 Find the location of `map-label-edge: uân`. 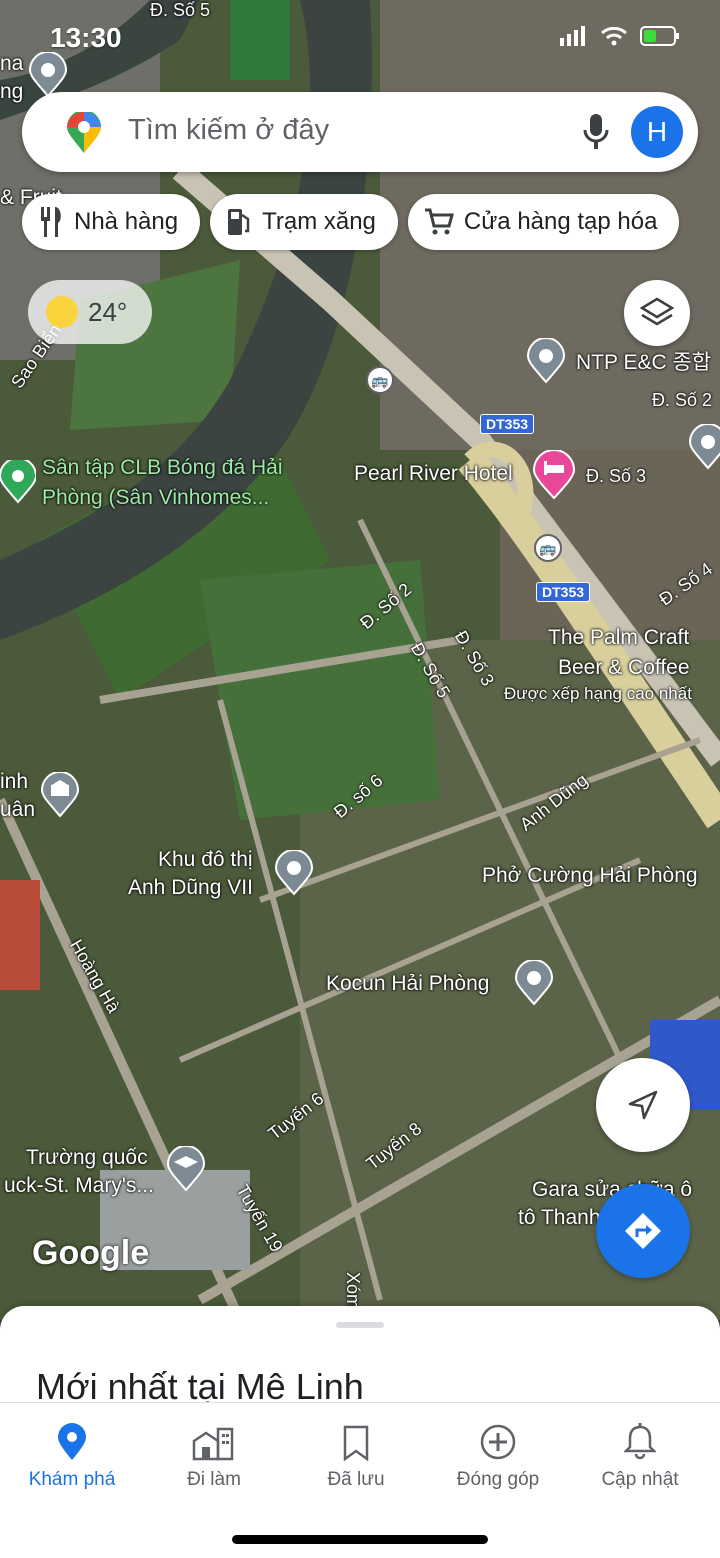

map-label-edge: uân is located at coordinates (18, 809).